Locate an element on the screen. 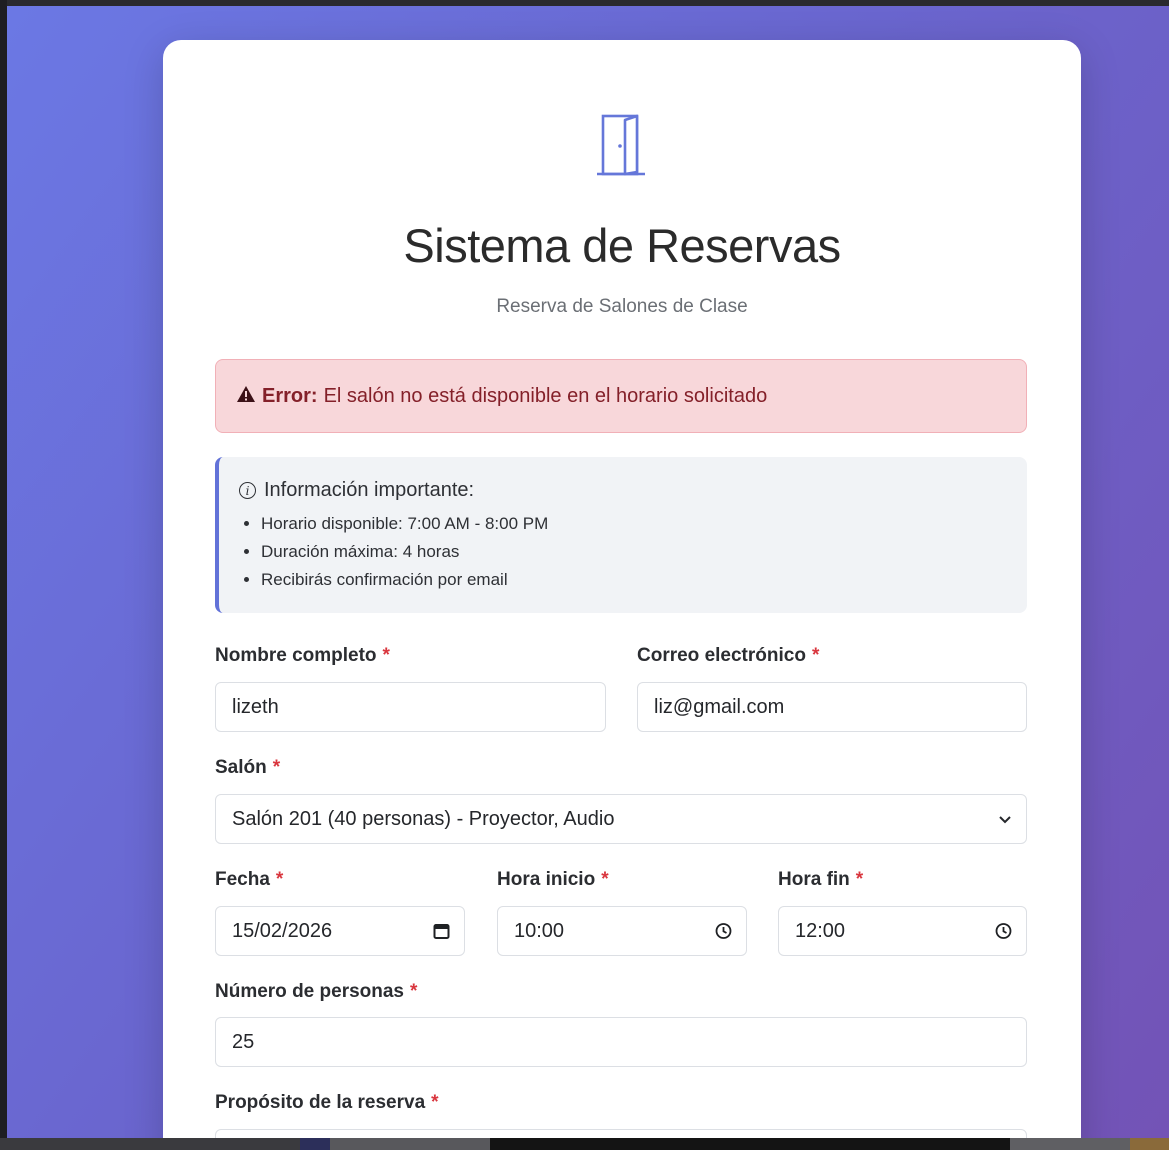 This screenshot has height=1150, width=1169. proposito-label: Propósito de la reserva * is located at coordinates (327, 1102).